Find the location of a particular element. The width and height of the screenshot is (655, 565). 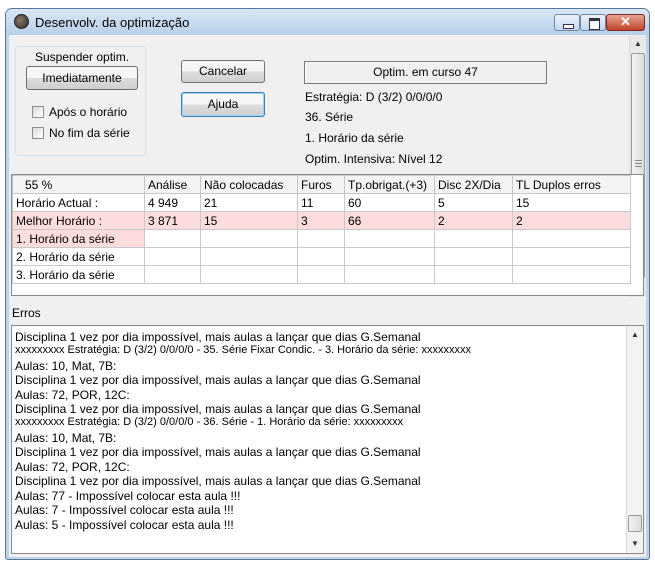

errors-scroll-thumb is located at coordinates (635, 523).